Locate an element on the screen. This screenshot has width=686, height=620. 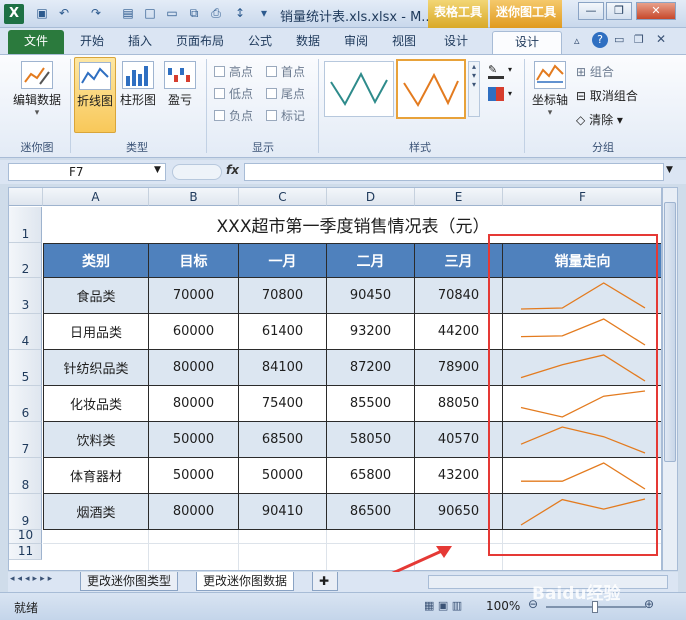
sheet-tab-change-data: 更改迷你图数据 is located at coordinates (245, 581).